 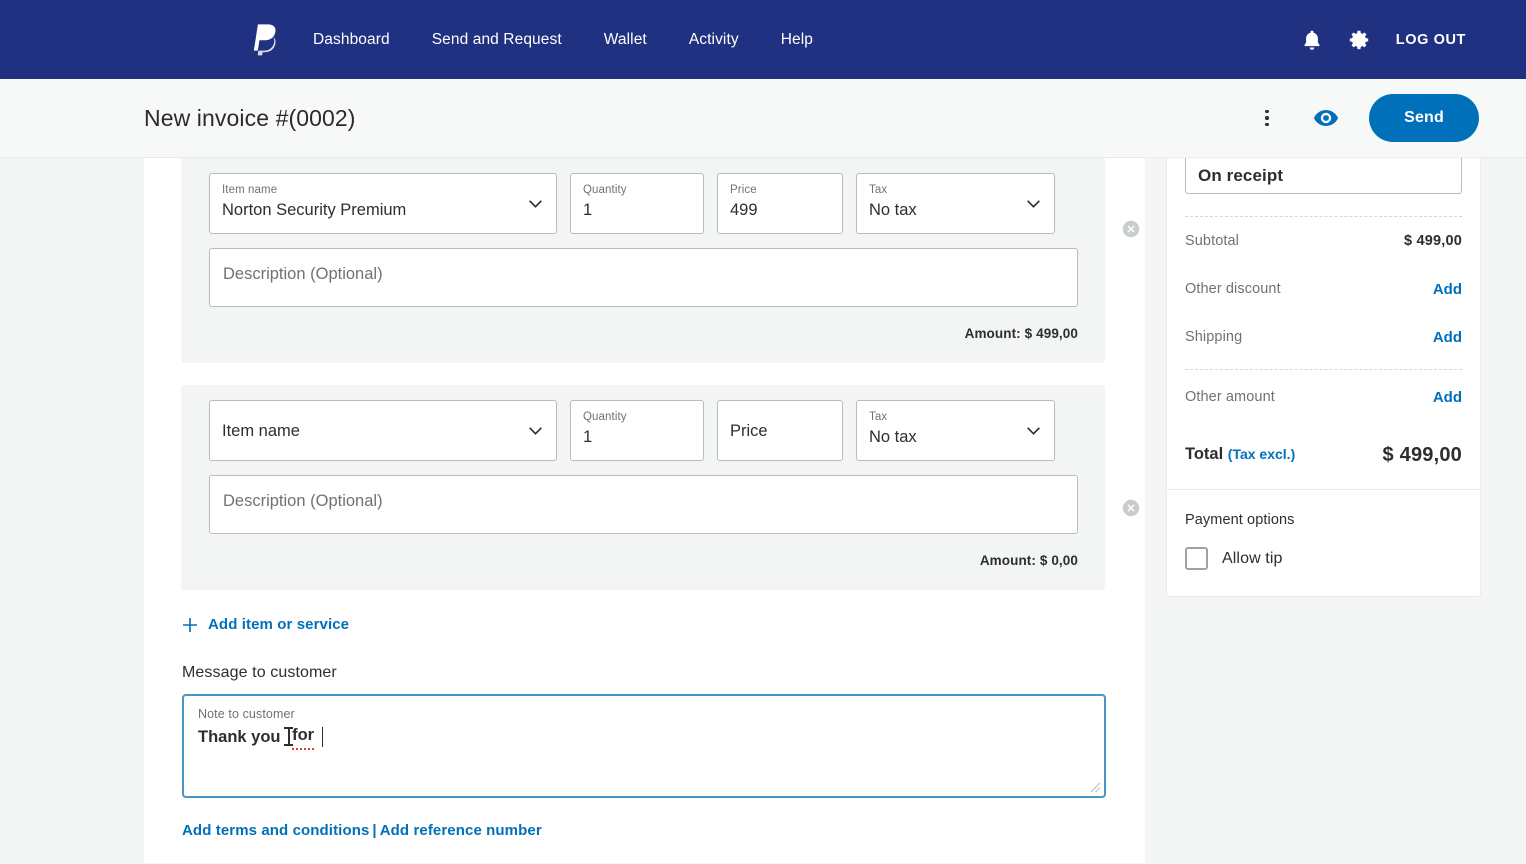 I want to click on subtotal-value: $ 499,00, so click(x=1432, y=241).